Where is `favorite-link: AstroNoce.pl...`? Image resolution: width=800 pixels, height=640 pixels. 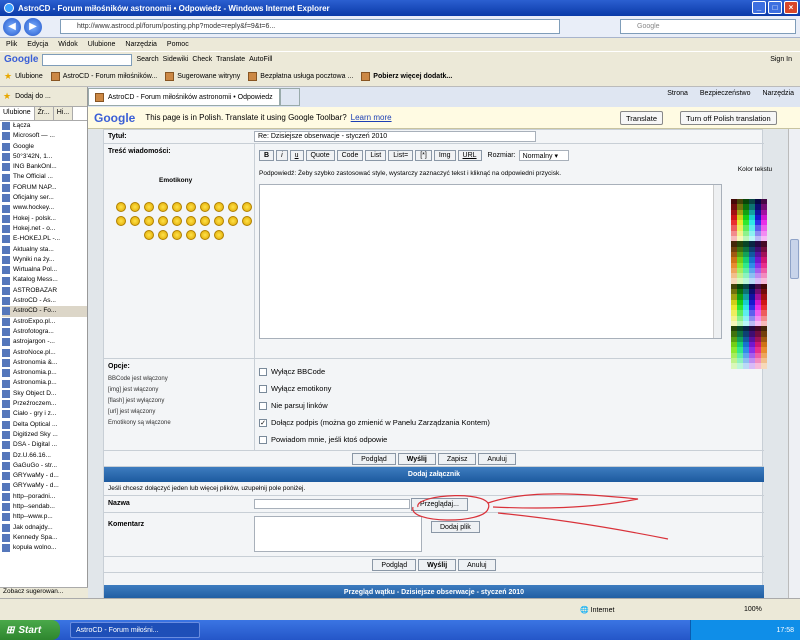 favorite-link: AstroNoce.pl... is located at coordinates (44, 353).